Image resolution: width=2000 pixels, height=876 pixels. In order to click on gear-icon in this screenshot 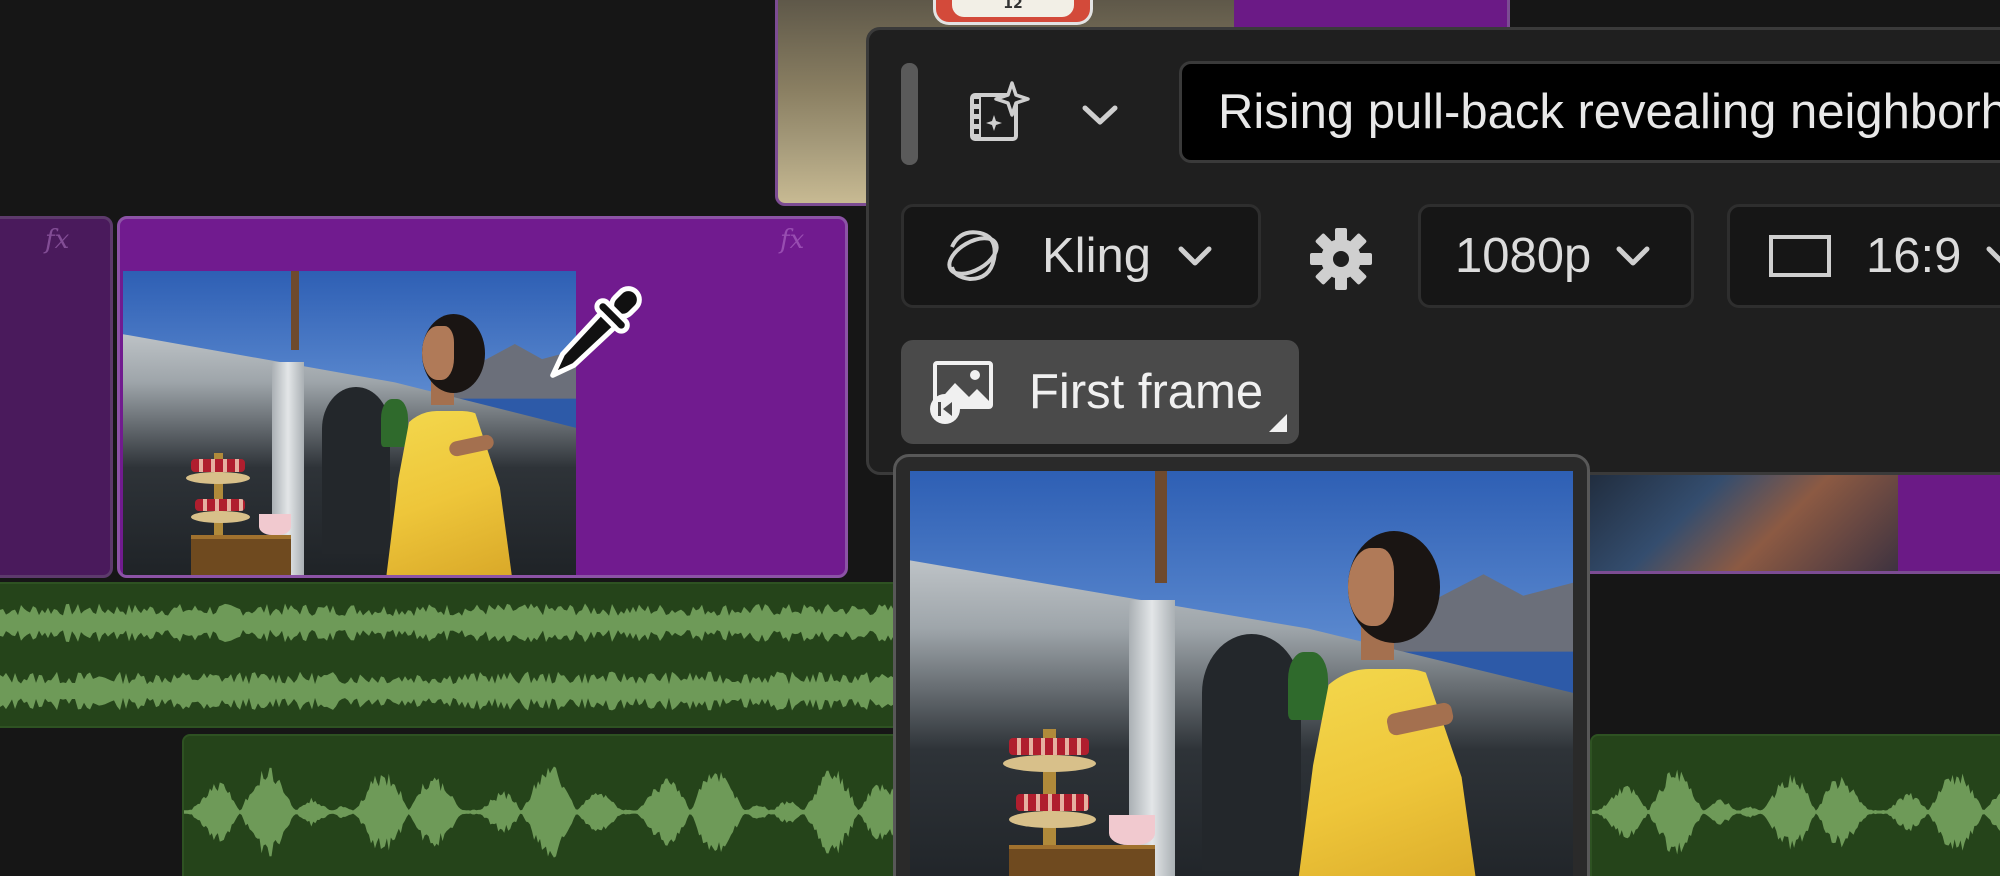, I will do `click(1341, 259)`.